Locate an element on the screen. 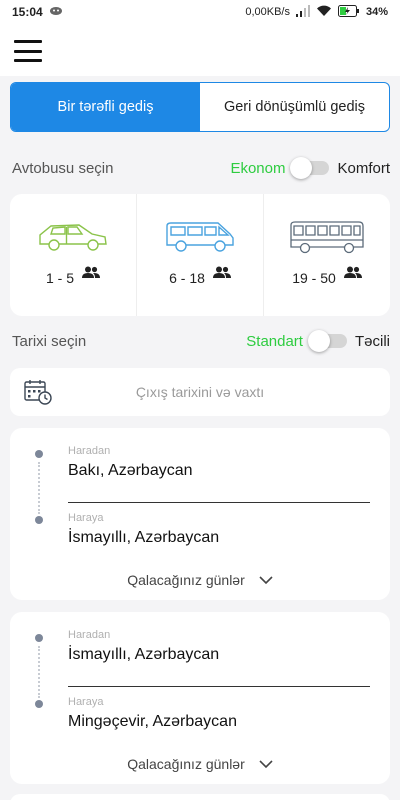 This screenshot has height=800, width=400. urgent-label: Təcili is located at coordinates (372, 341).